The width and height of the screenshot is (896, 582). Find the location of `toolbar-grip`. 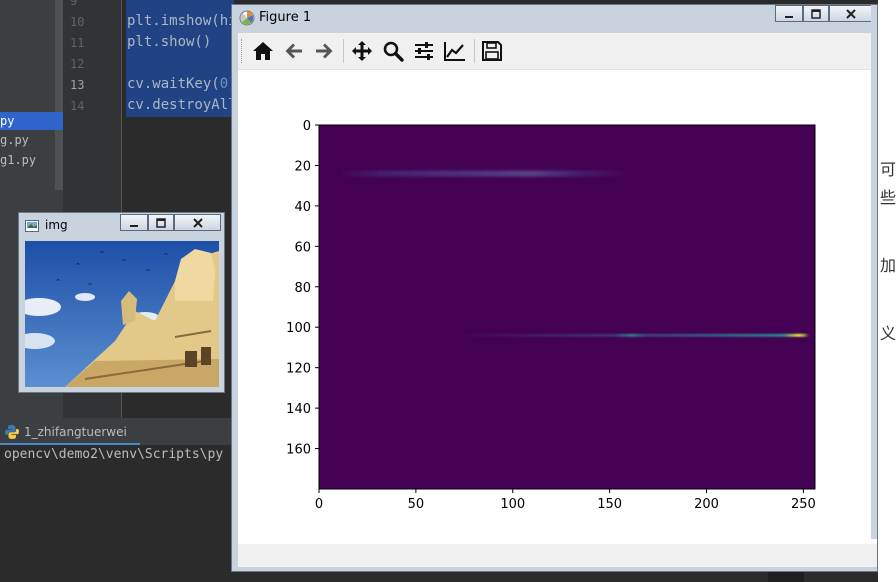

toolbar-grip is located at coordinates (243, 51).